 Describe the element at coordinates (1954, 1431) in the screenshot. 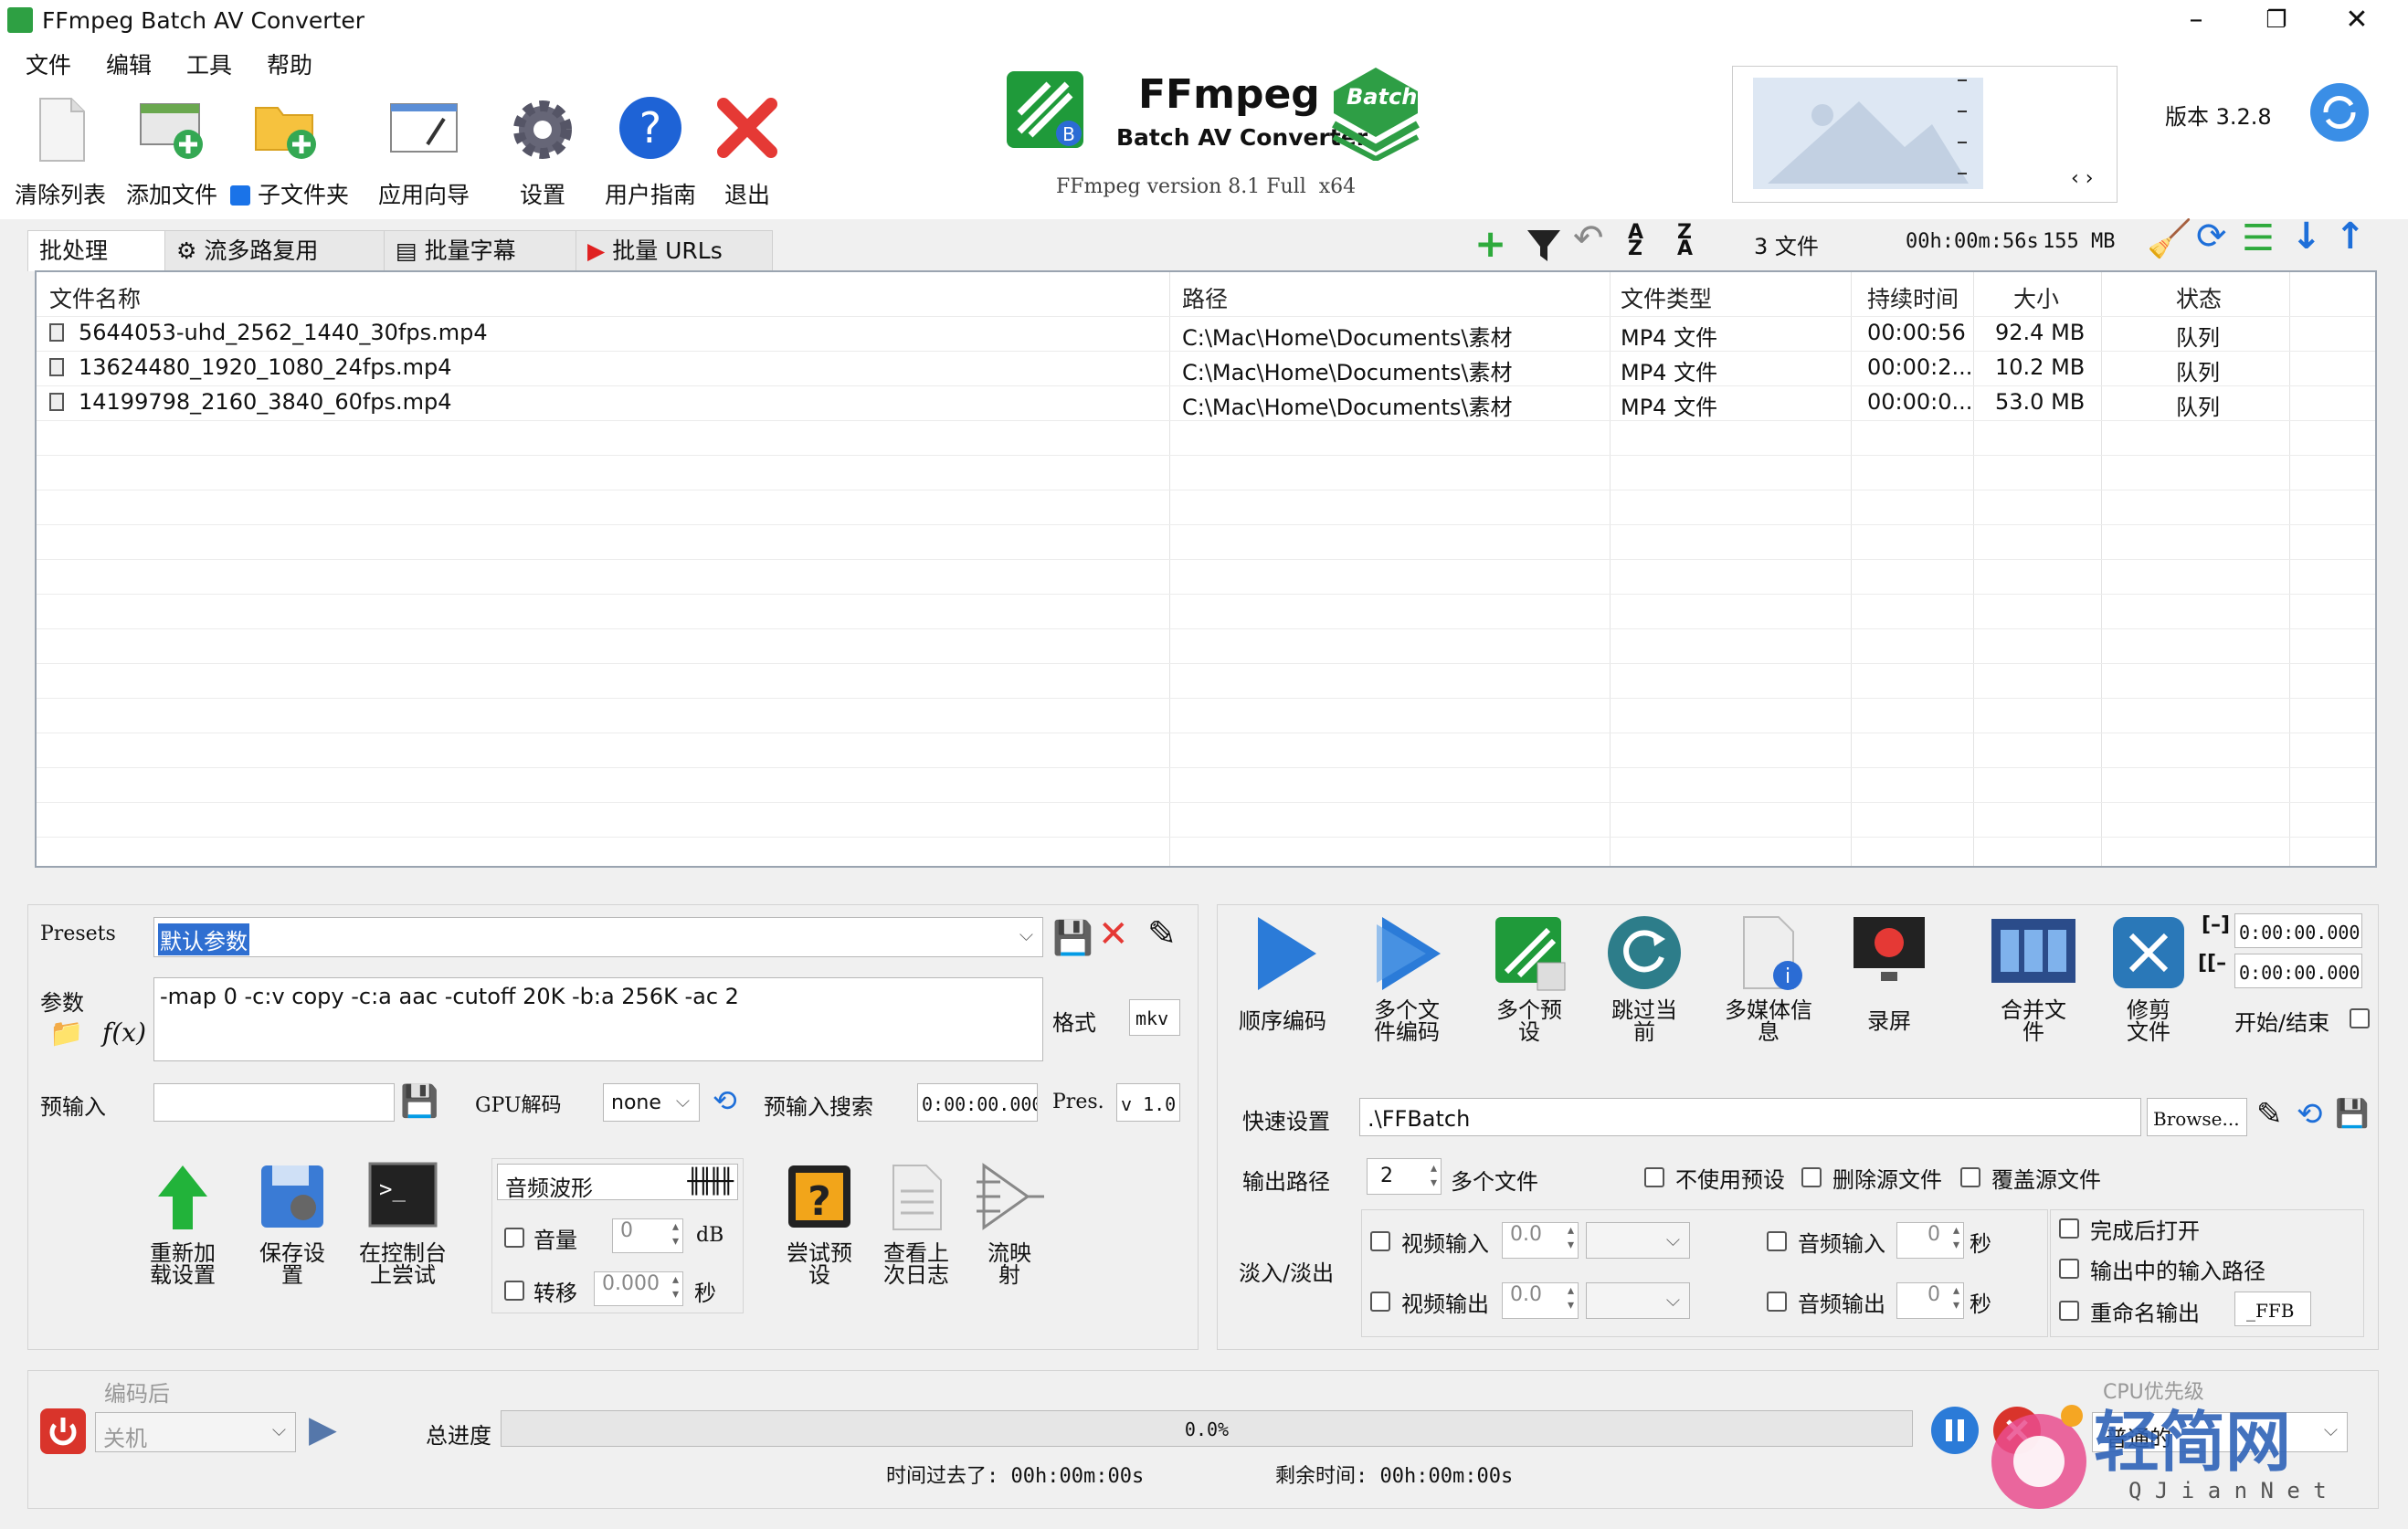

I see `pause-button` at that location.